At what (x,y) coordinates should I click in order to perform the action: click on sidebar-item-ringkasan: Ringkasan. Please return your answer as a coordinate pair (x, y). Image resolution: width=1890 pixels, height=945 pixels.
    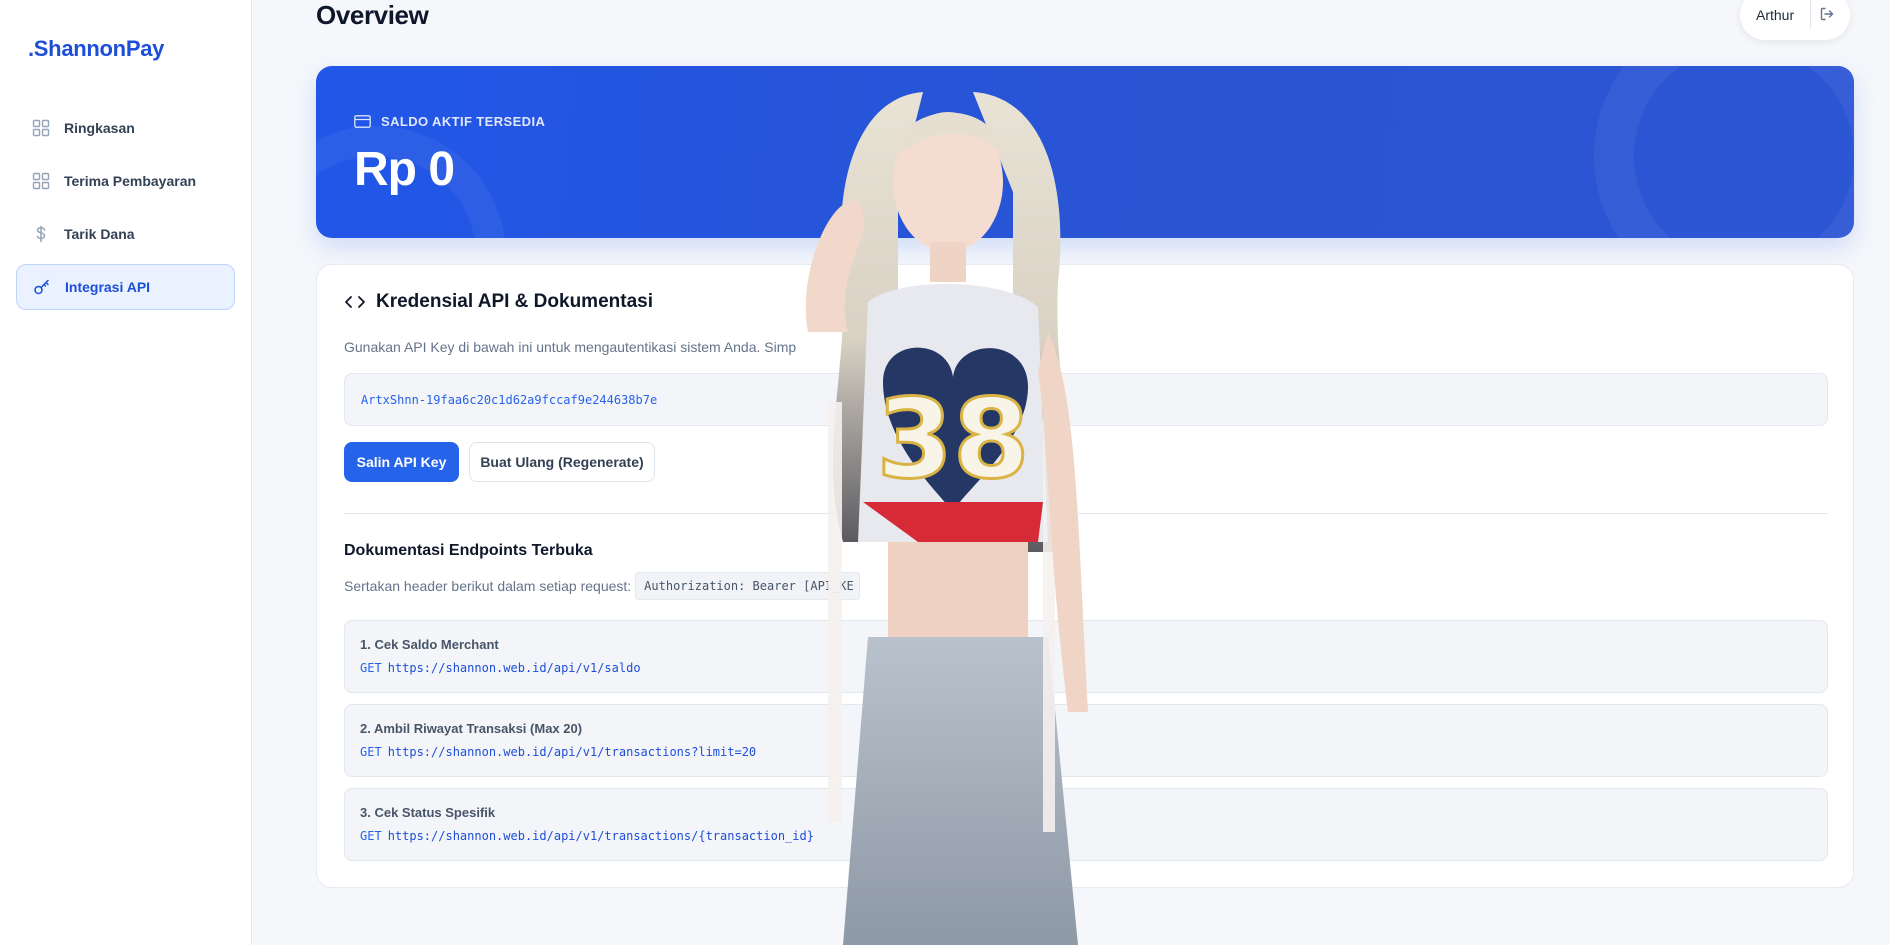
    Looking at the image, I should click on (125, 128).